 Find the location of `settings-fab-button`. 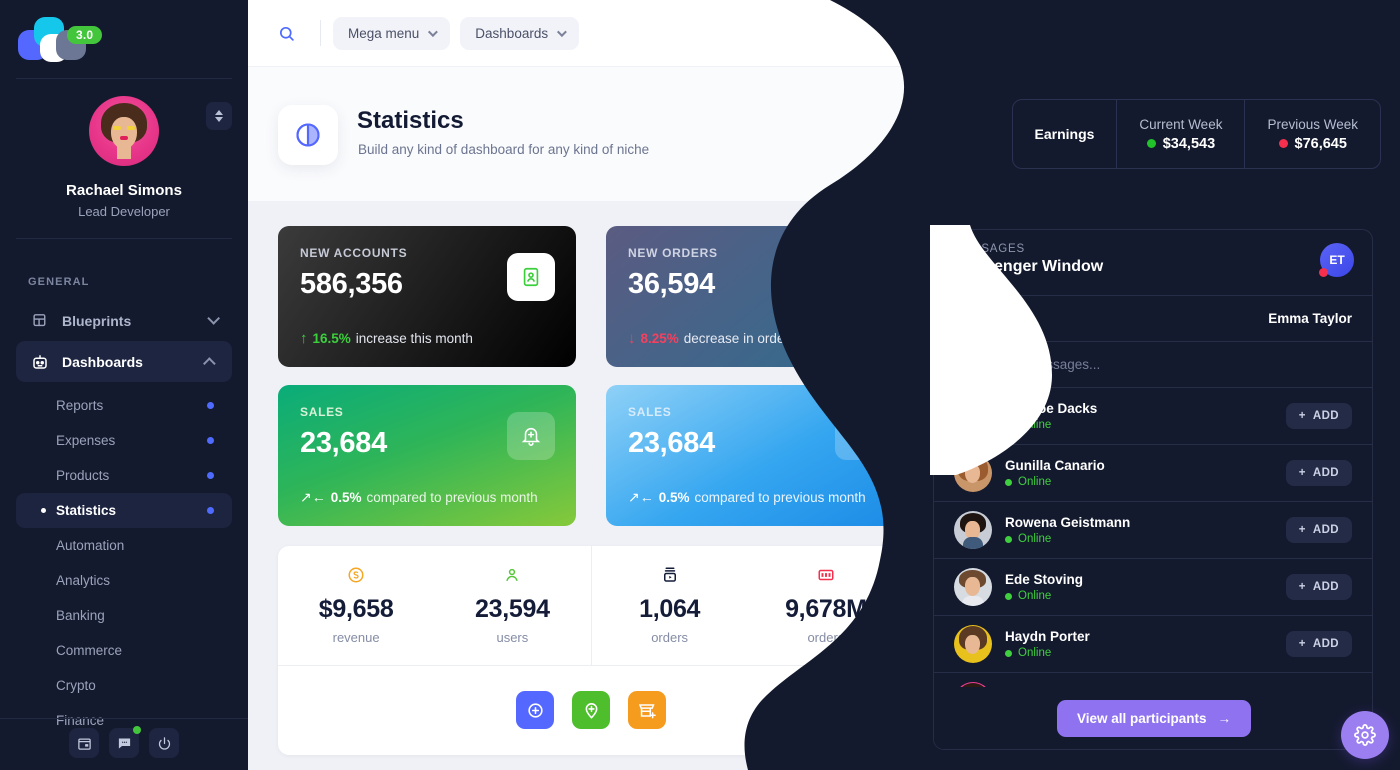

settings-fab-button is located at coordinates (1365, 735).